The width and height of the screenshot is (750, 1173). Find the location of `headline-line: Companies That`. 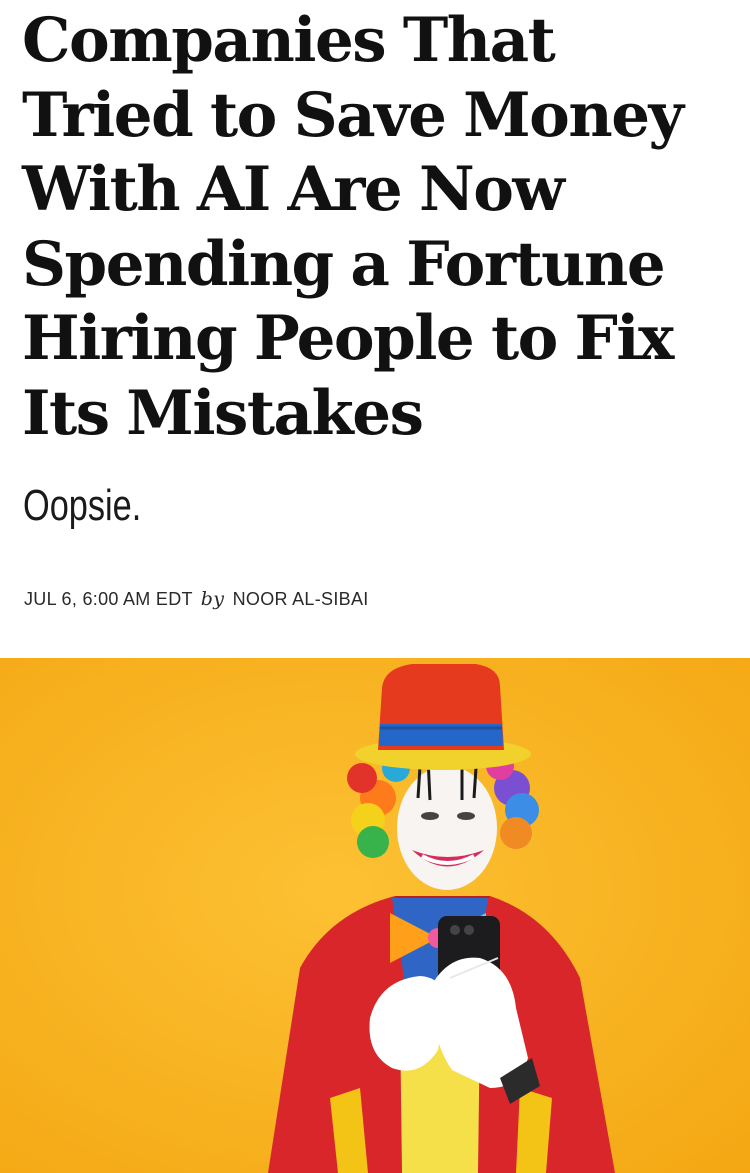

headline-line: Companies That is located at coordinates (289, 40).